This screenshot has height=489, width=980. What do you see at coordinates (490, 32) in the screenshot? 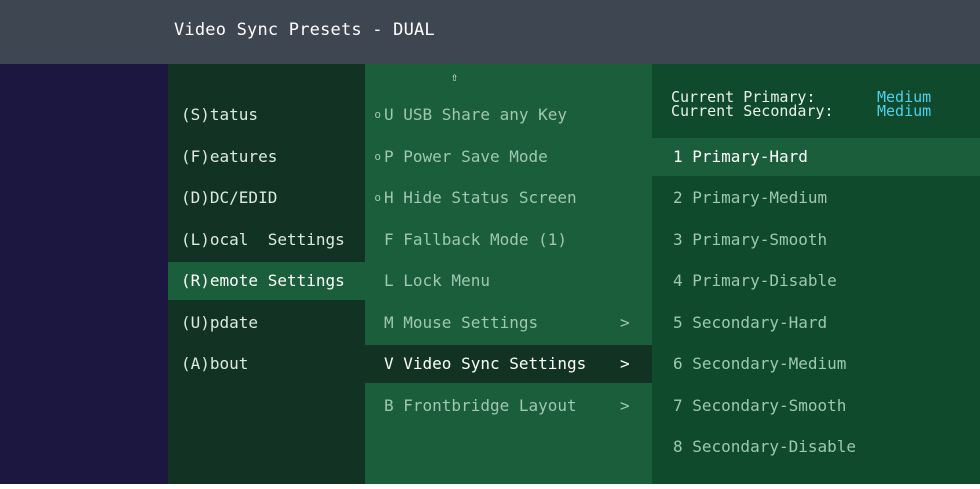
I see `title-bar: Video Sync Presets - DUAL` at bounding box center [490, 32].